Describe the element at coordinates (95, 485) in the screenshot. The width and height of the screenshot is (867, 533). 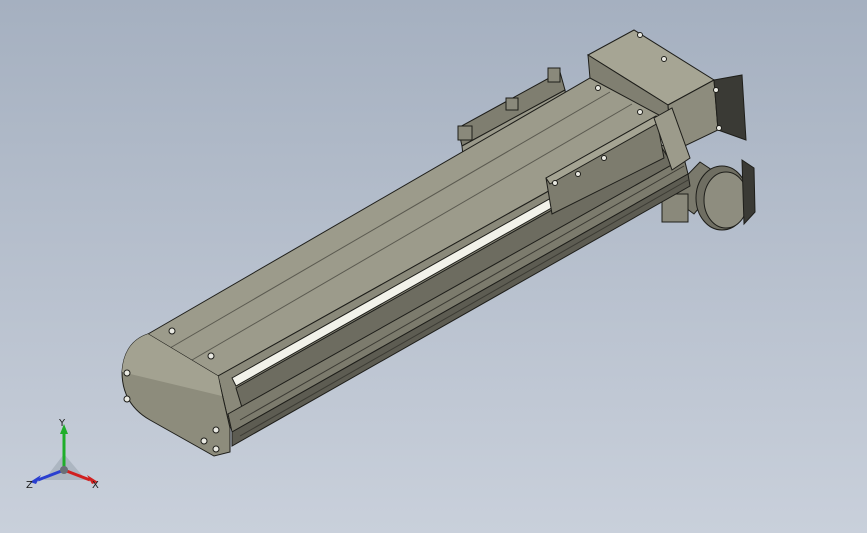
I see `x-axis-label: X` at that location.